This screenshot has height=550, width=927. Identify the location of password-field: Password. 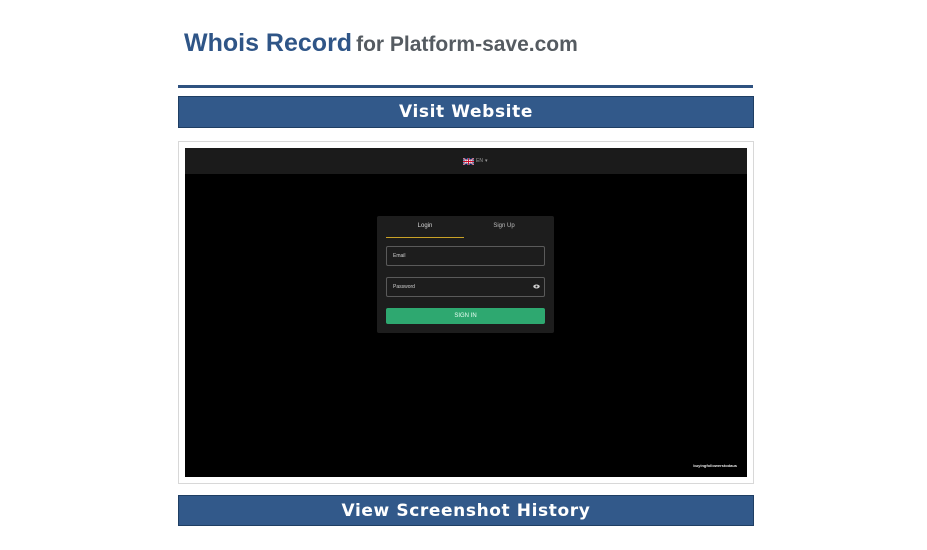
(465, 287).